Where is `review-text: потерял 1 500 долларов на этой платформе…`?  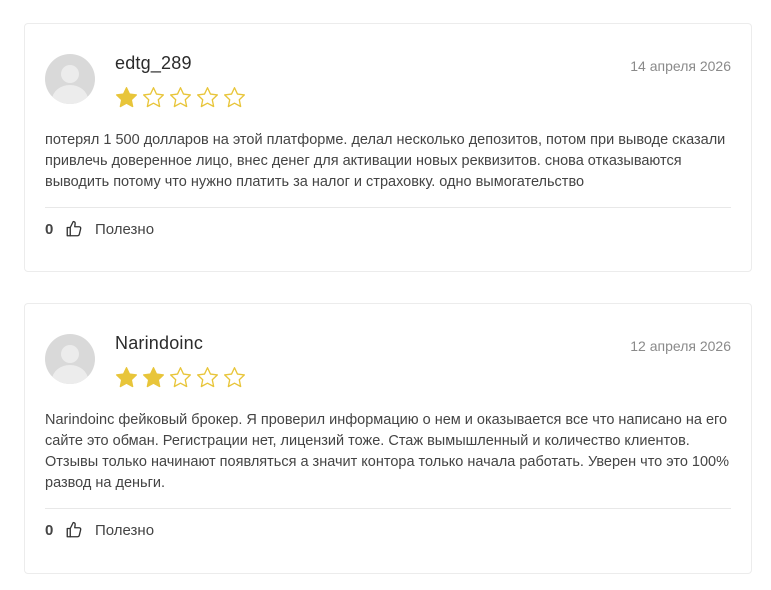 review-text: потерял 1 500 долларов на этой платформе… is located at coordinates (385, 161).